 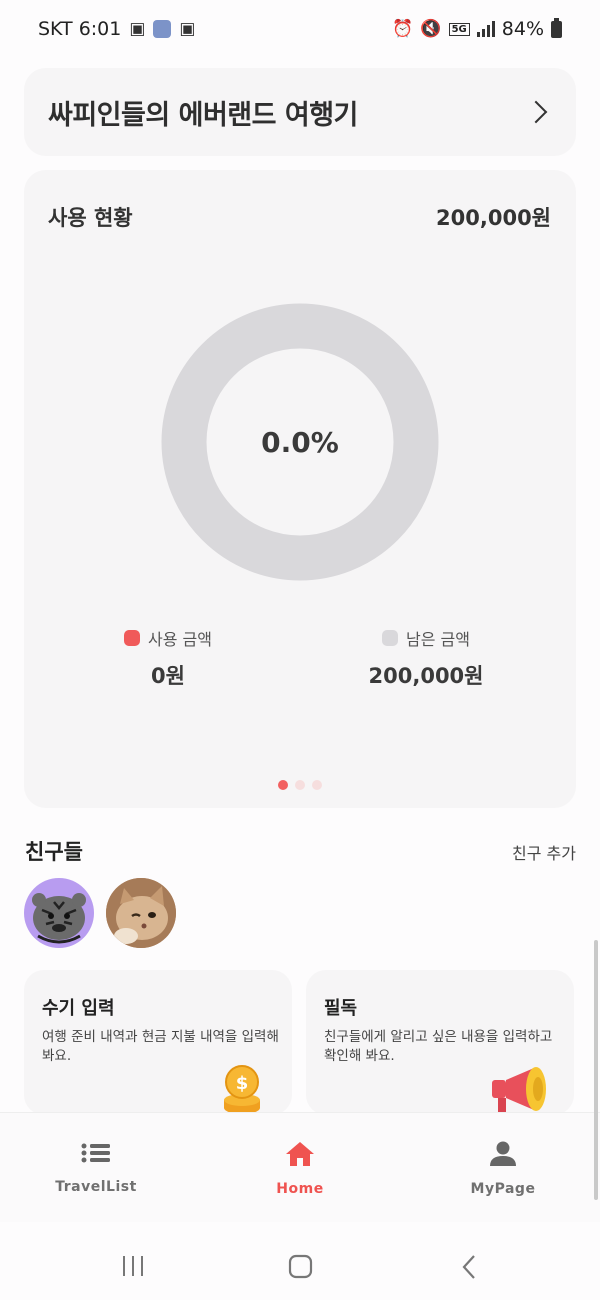 What do you see at coordinates (96, 1168) in the screenshot?
I see `nav-travellist: TravelList` at bounding box center [96, 1168].